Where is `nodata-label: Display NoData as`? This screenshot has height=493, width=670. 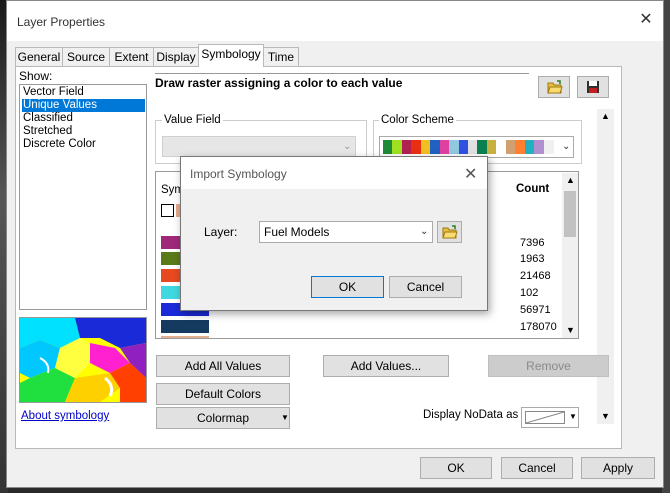
nodata-label: Display NoData as is located at coordinates (471, 415).